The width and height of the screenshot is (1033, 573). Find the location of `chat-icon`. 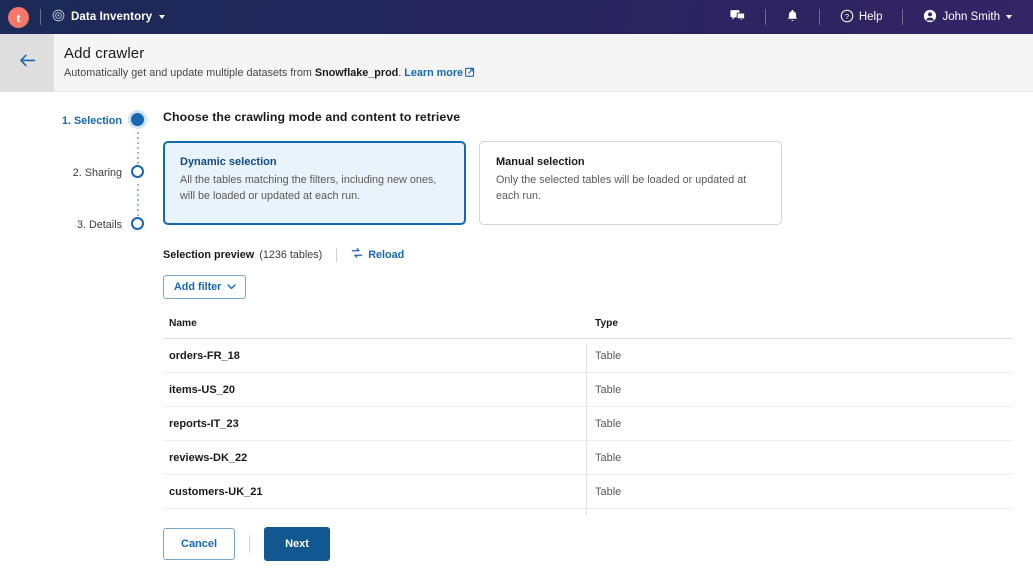

chat-icon is located at coordinates (737, 17).